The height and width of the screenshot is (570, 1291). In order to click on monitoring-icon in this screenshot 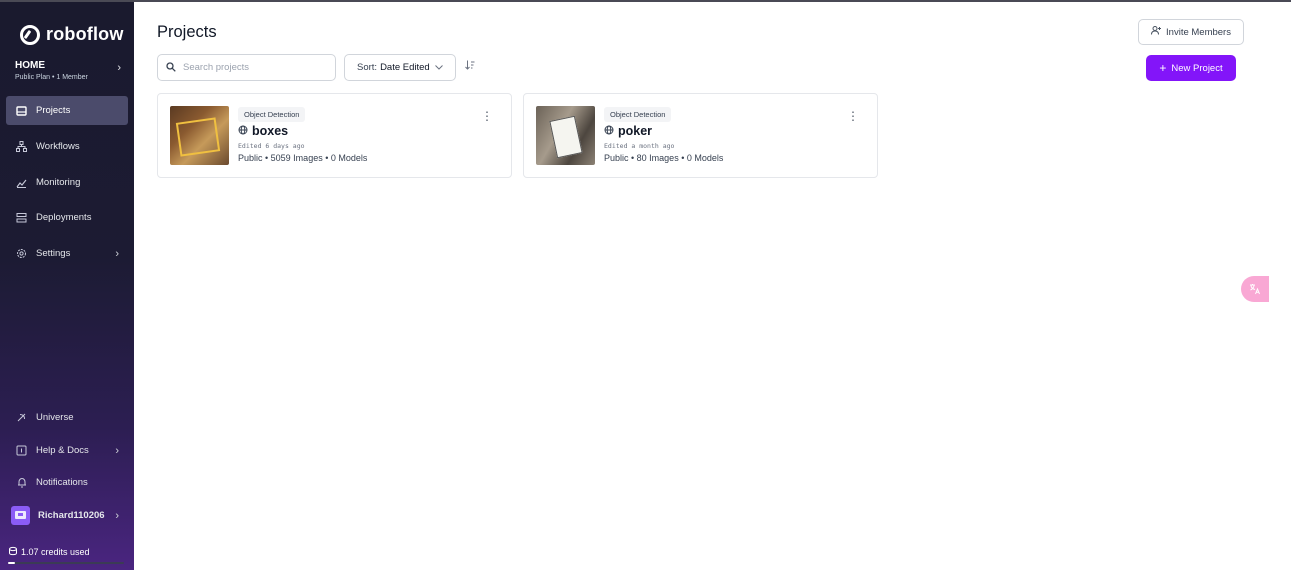, I will do `click(21, 182)`.